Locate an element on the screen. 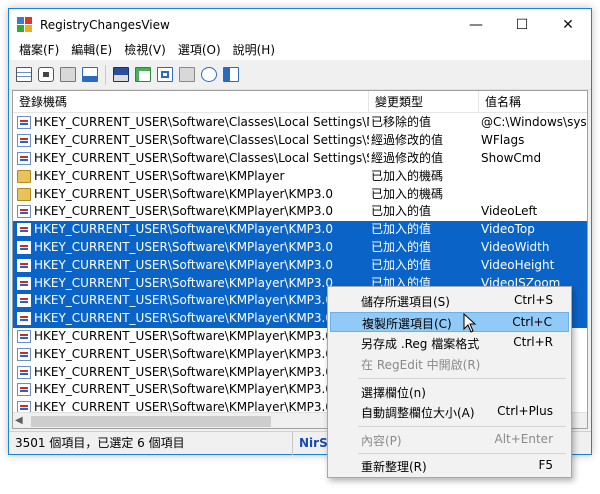 The width and height of the screenshot is (600, 494). menu-refresh: 重新整理(R) F5 is located at coordinates (449, 466).